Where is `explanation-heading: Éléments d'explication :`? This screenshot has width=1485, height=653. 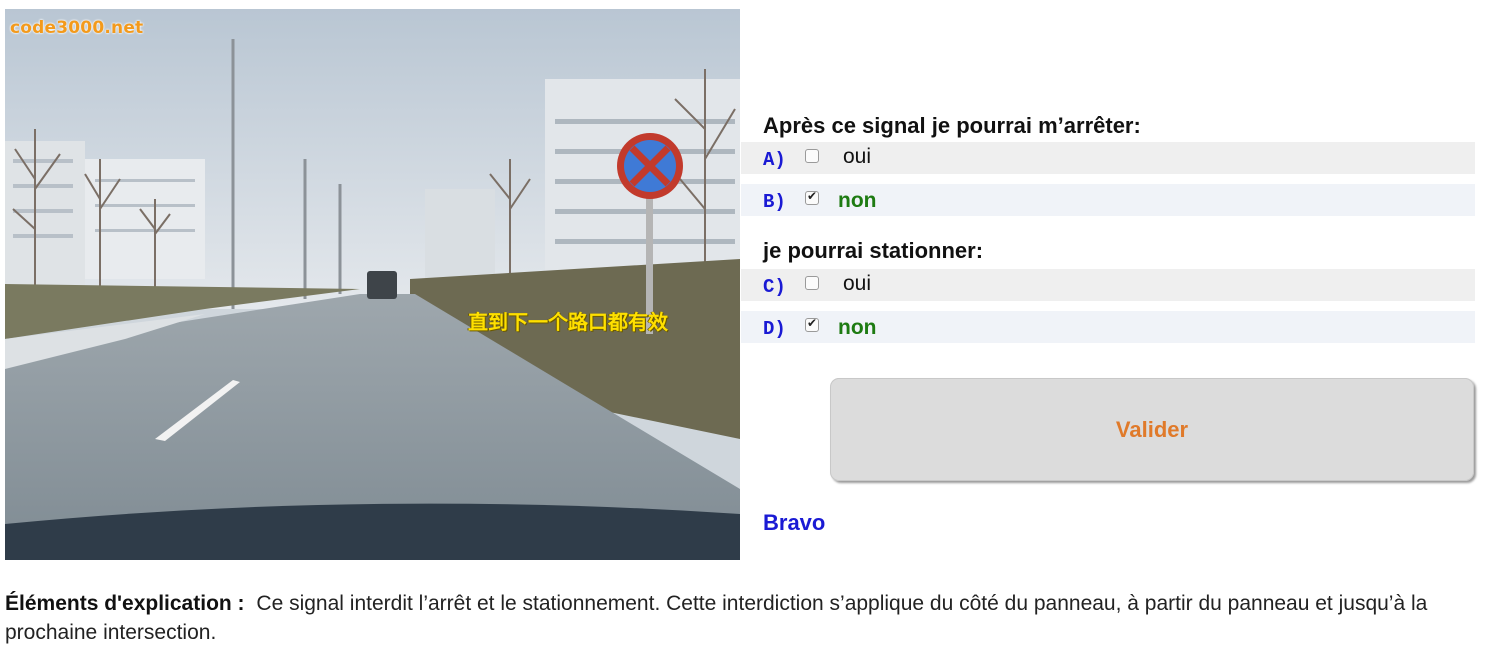 explanation-heading: Éléments d'explication : is located at coordinates (125, 603).